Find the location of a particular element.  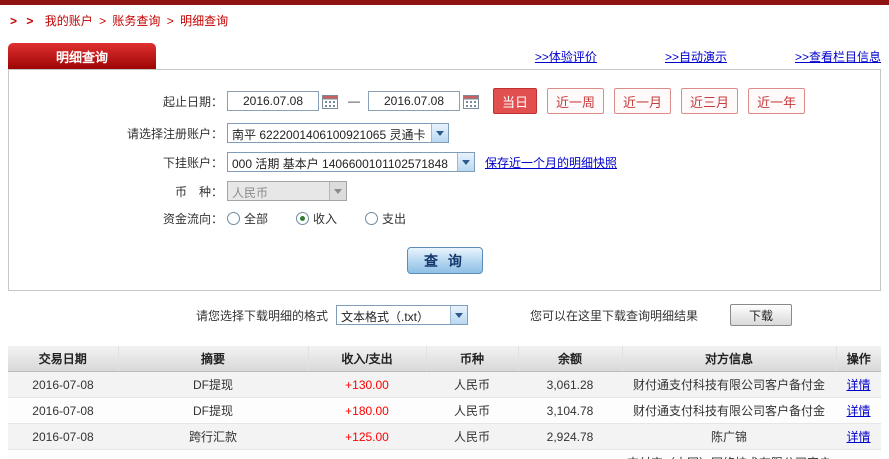

tab-detail-query: 明细查询 is located at coordinates (82, 56).